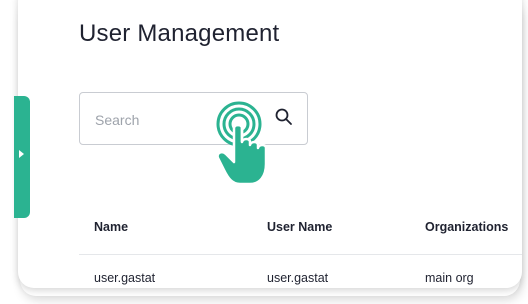 The width and height of the screenshot is (528, 304). Describe the element at coordinates (125, 278) in the screenshot. I see `cell-name: user.gastat` at that location.